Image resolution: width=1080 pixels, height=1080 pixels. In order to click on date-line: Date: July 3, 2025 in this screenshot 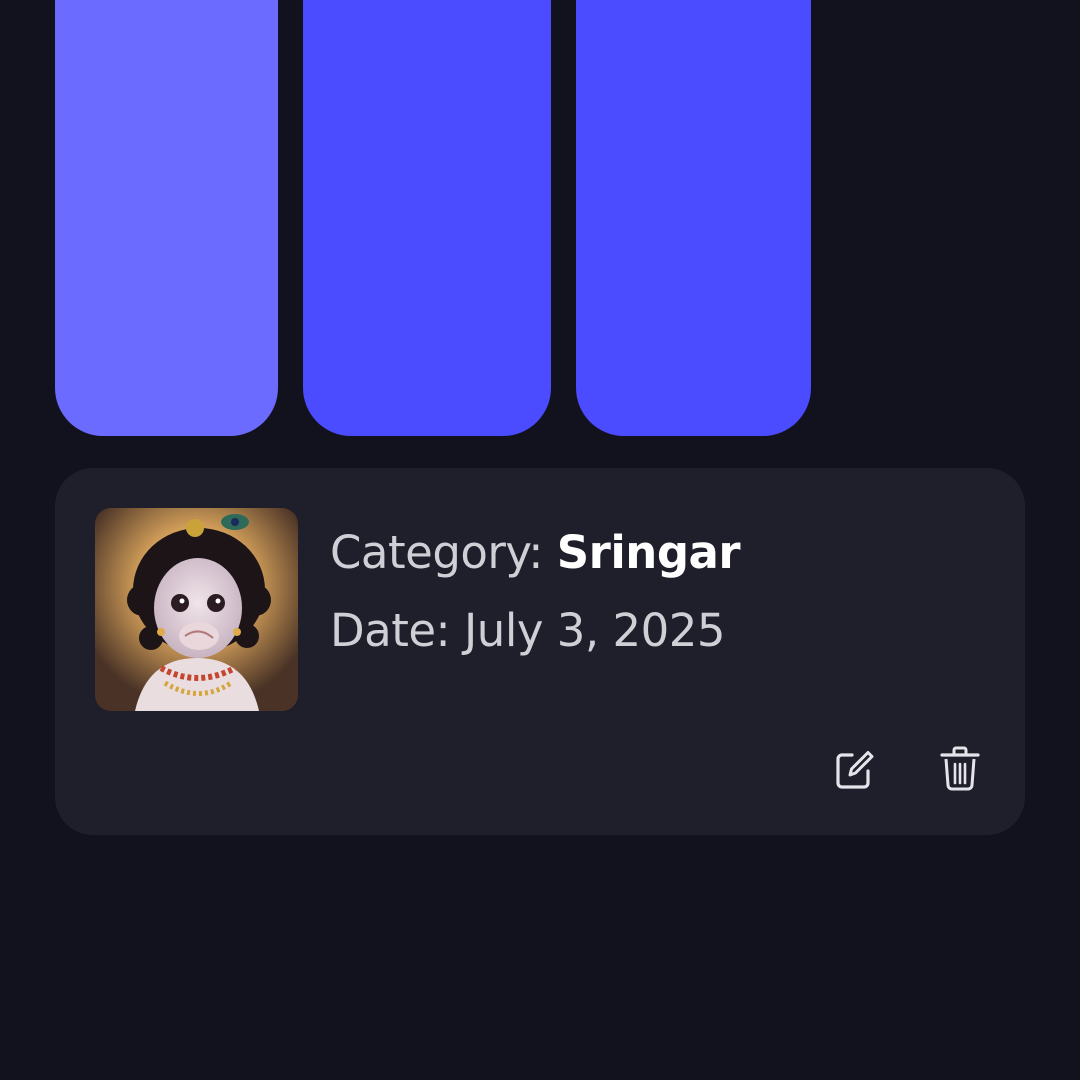, I will do `click(535, 631)`.